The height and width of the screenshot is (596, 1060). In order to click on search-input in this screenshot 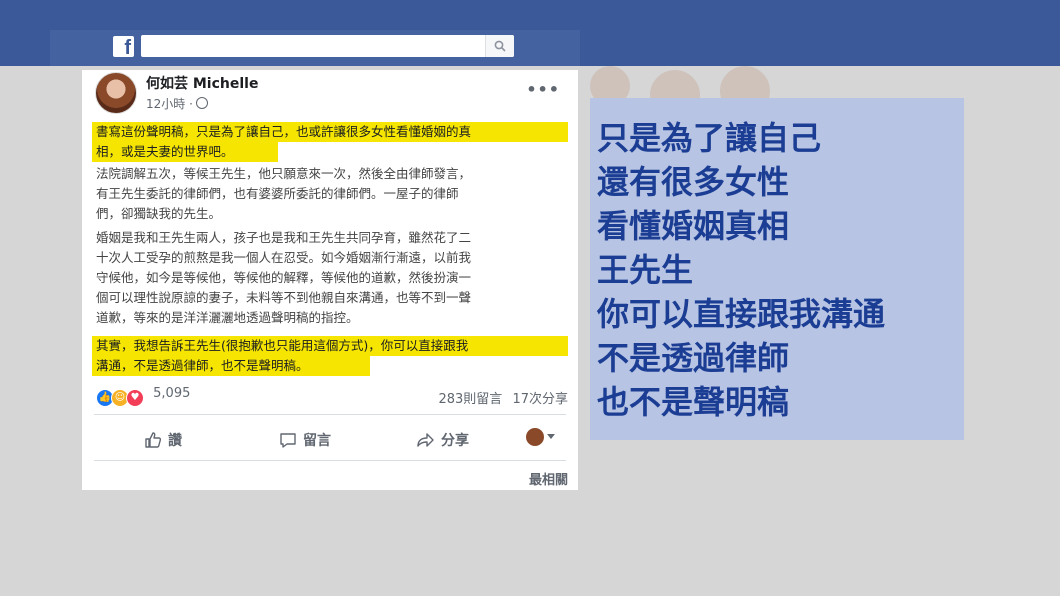, I will do `click(327, 46)`.